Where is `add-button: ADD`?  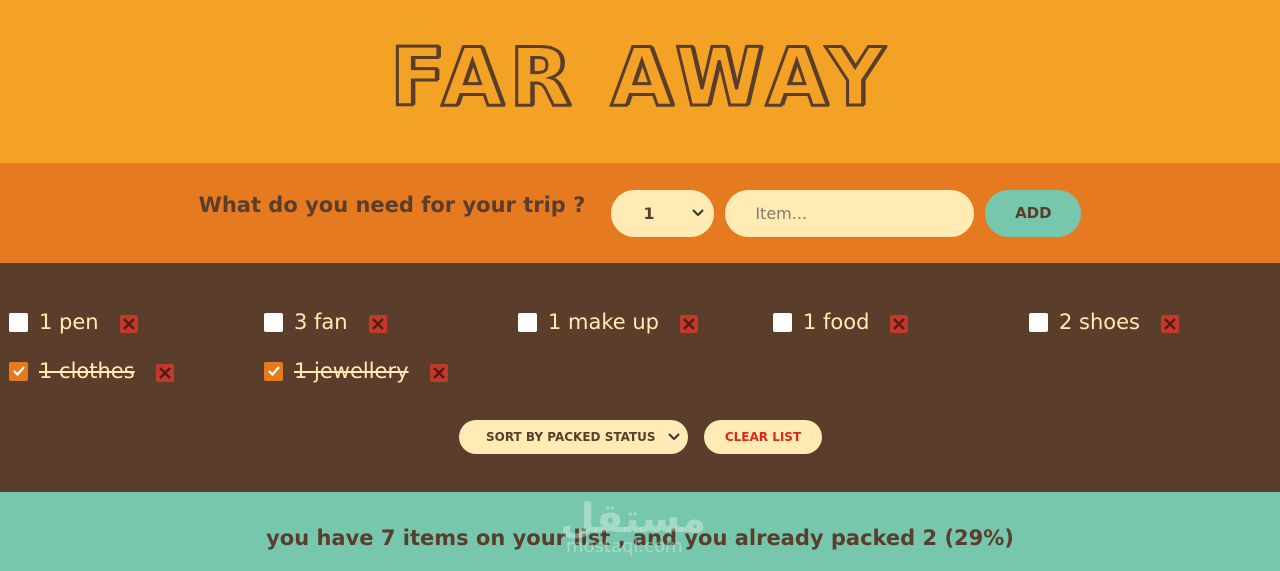
add-button: ADD is located at coordinates (1033, 213).